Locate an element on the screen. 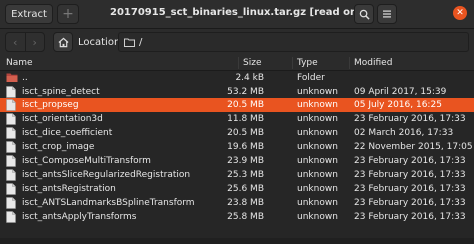 The width and height of the screenshot is (474, 244). chevron-left-icon: ‹ is located at coordinates (15, 42).